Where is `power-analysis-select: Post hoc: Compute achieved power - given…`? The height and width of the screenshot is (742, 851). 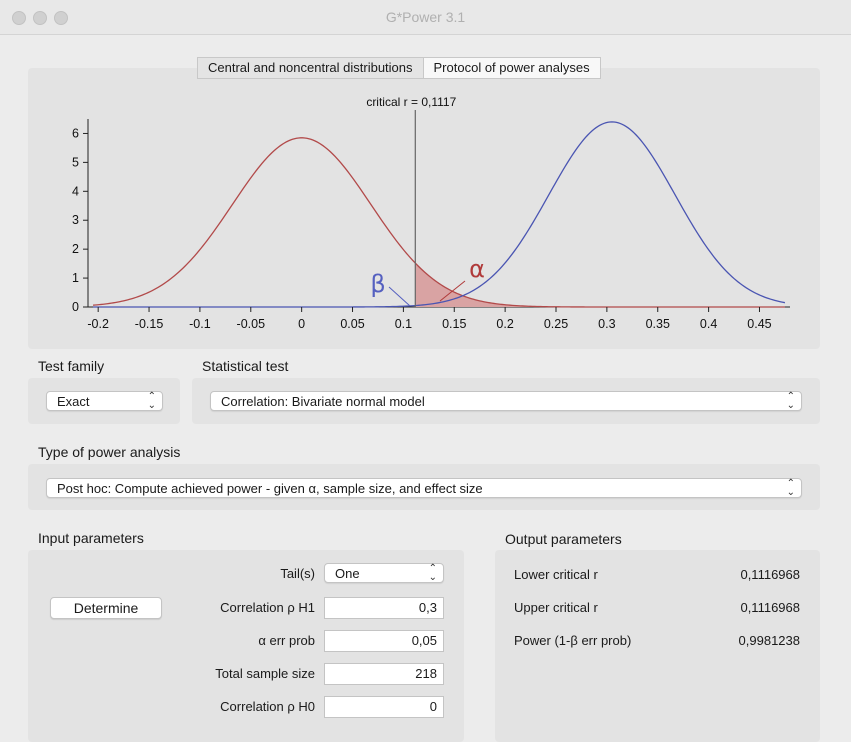 power-analysis-select: Post hoc: Compute achieved power - given… is located at coordinates (424, 488).